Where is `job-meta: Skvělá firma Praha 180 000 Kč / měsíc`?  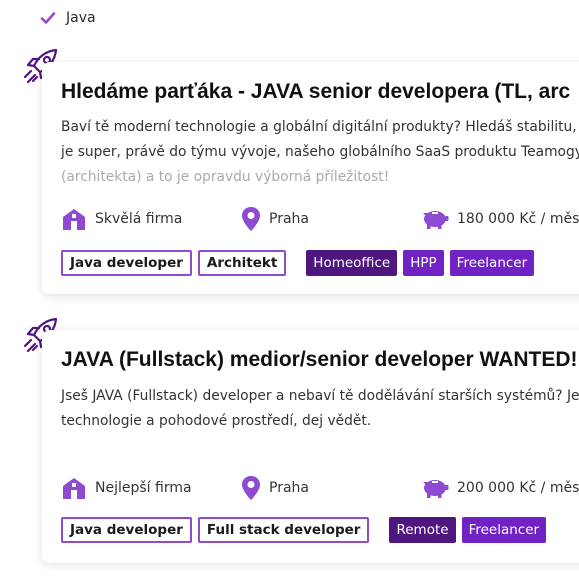
job-meta: Skvělá firma Praha 180 000 Kč / měsíc is located at coordinates (320, 219).